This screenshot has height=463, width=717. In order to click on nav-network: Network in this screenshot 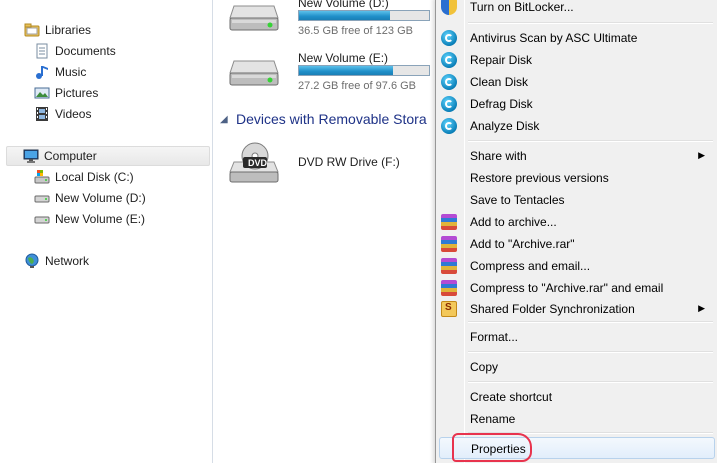, I will do `click(56, 261)`.